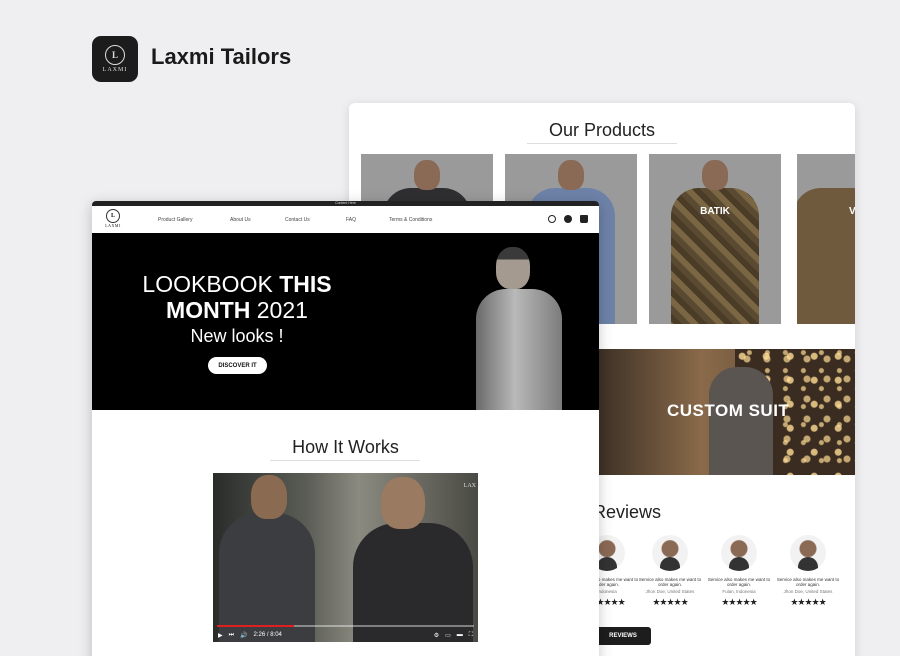  I want to click on video-person-right-head, so click(403, 503).